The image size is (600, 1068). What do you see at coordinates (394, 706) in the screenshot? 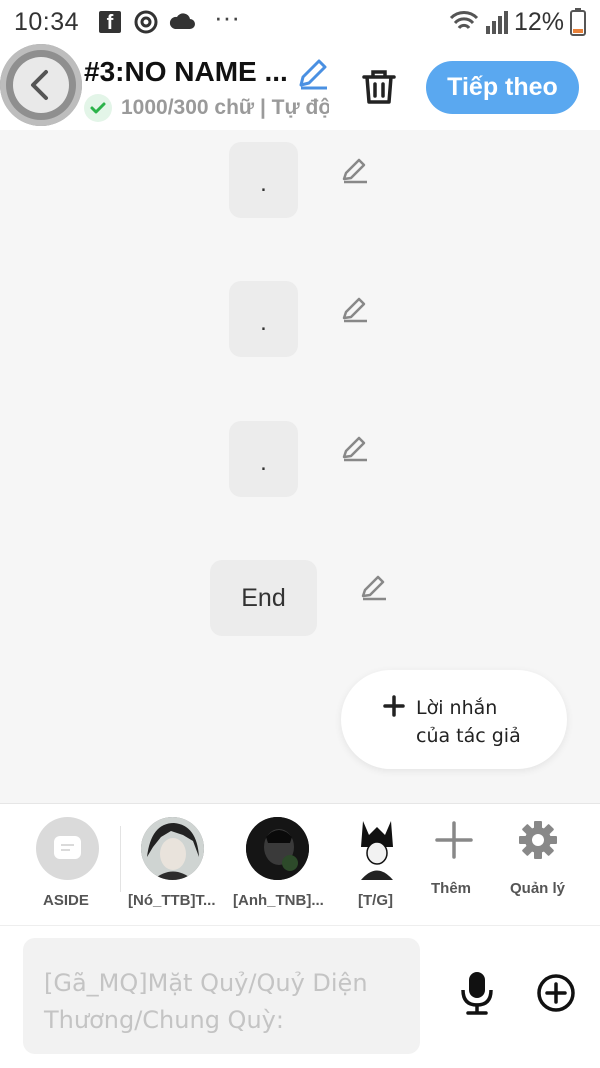
I see `plus-icon` at bounding box center [394, 706].